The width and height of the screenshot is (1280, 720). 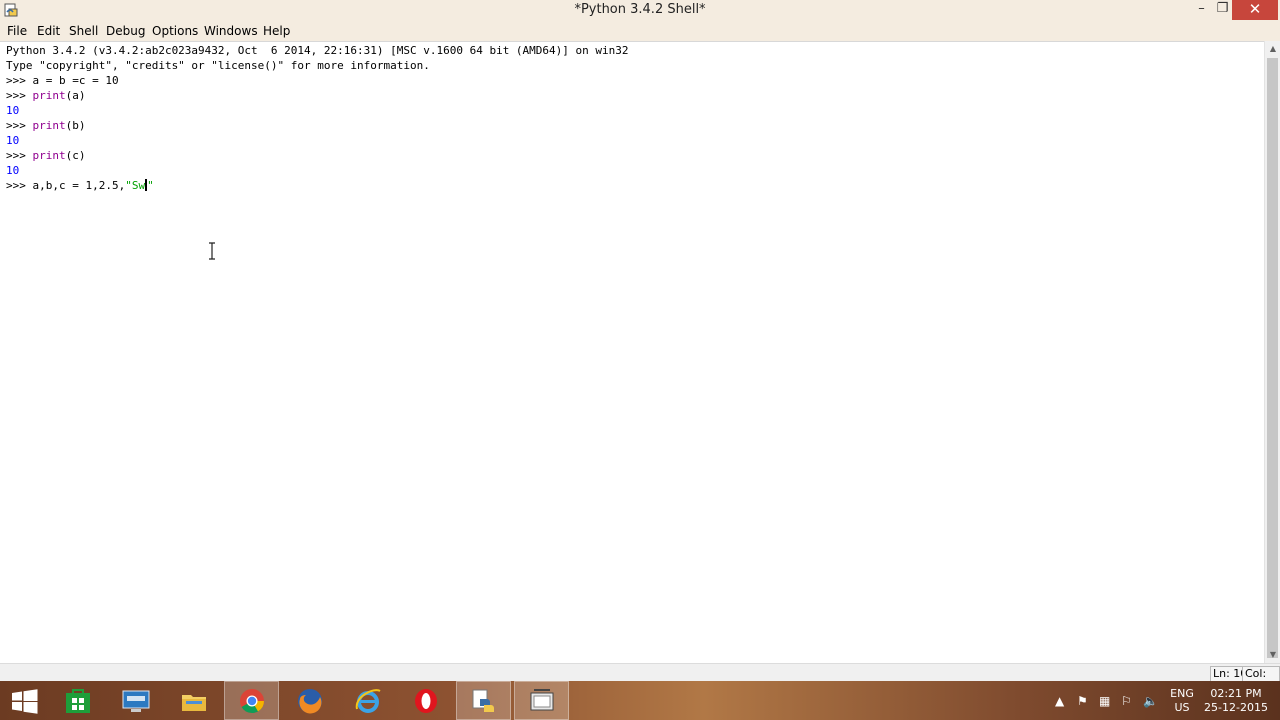 I want to click on taskbar-lenovo, so click(x=135, y=700).